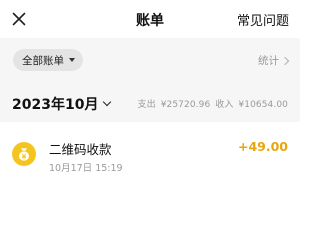 This screenshot has width=320, height=240. I want to click on close-button, so click(19, 19).